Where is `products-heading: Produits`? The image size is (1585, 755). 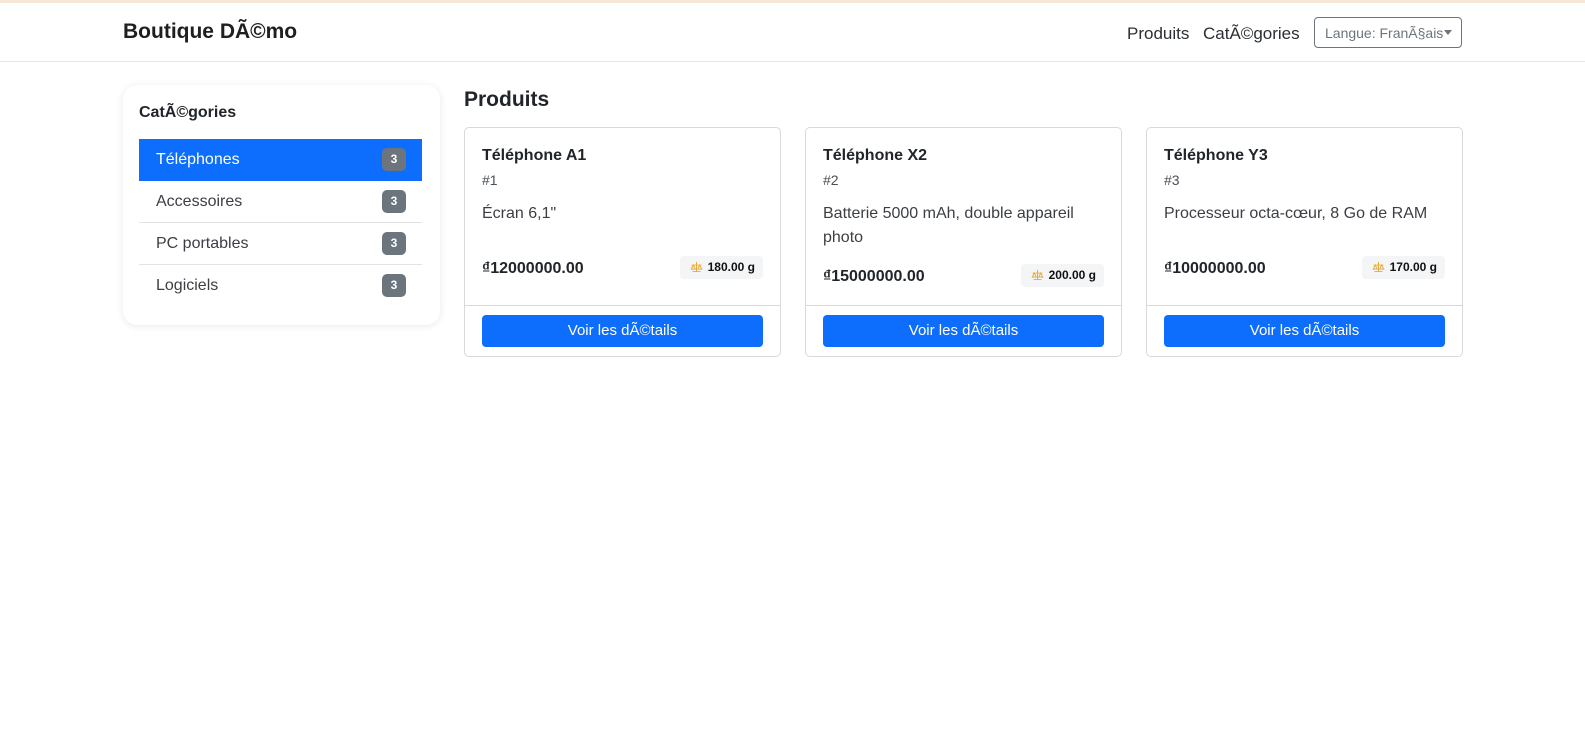 products-heading: Produits is located at coordinates (507, 99).